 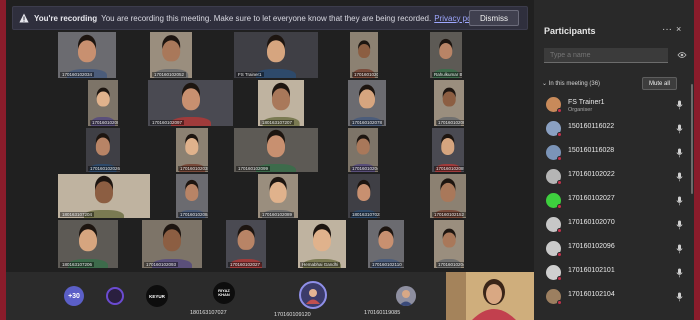 What do you see at coordinates (614, 177) in the screenshot?
I see `participant-list-item: 170160102022` at bounding box center [614, 177].